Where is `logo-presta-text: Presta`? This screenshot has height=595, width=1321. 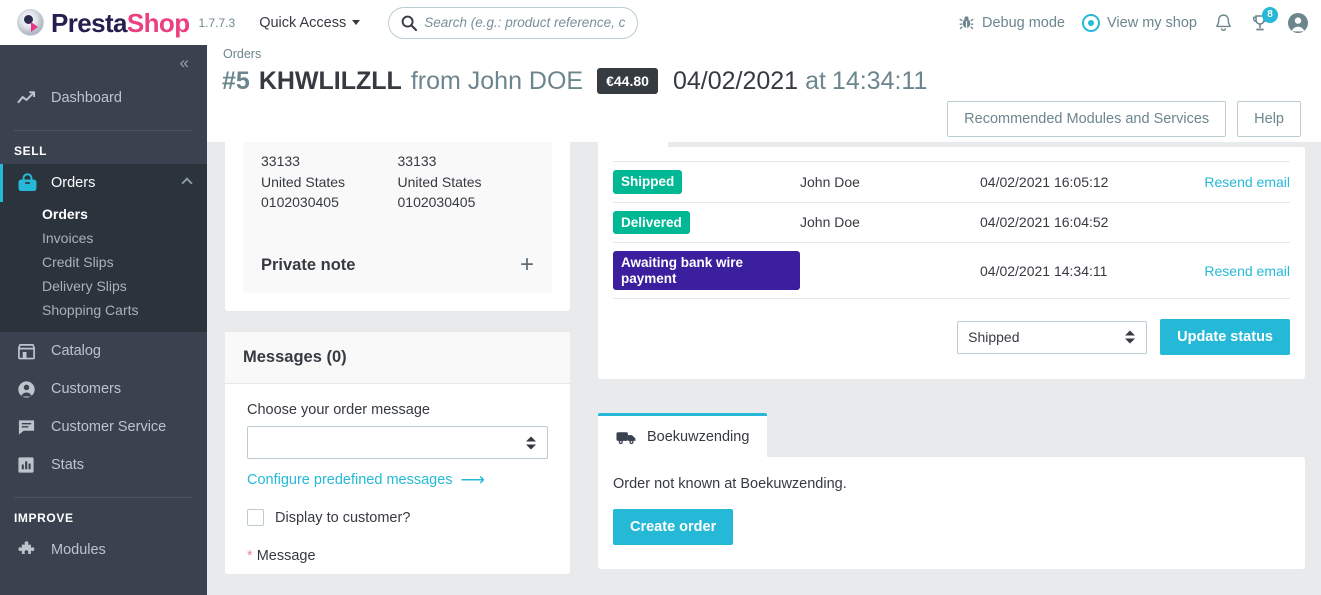
logo-presta-text: Presta is located at coordinates (89, 22).